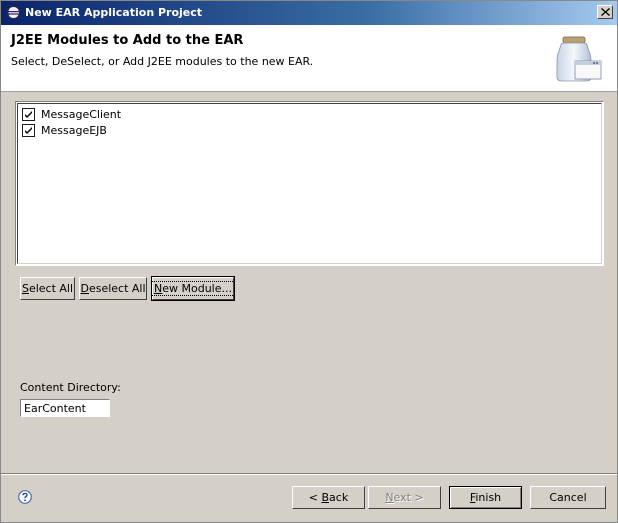 This screenshot has height=523, width=618. What do you see at coordinates (404, 497) in the screenshot?
I see `next-button: Next >` at bounding box center [404, 497].